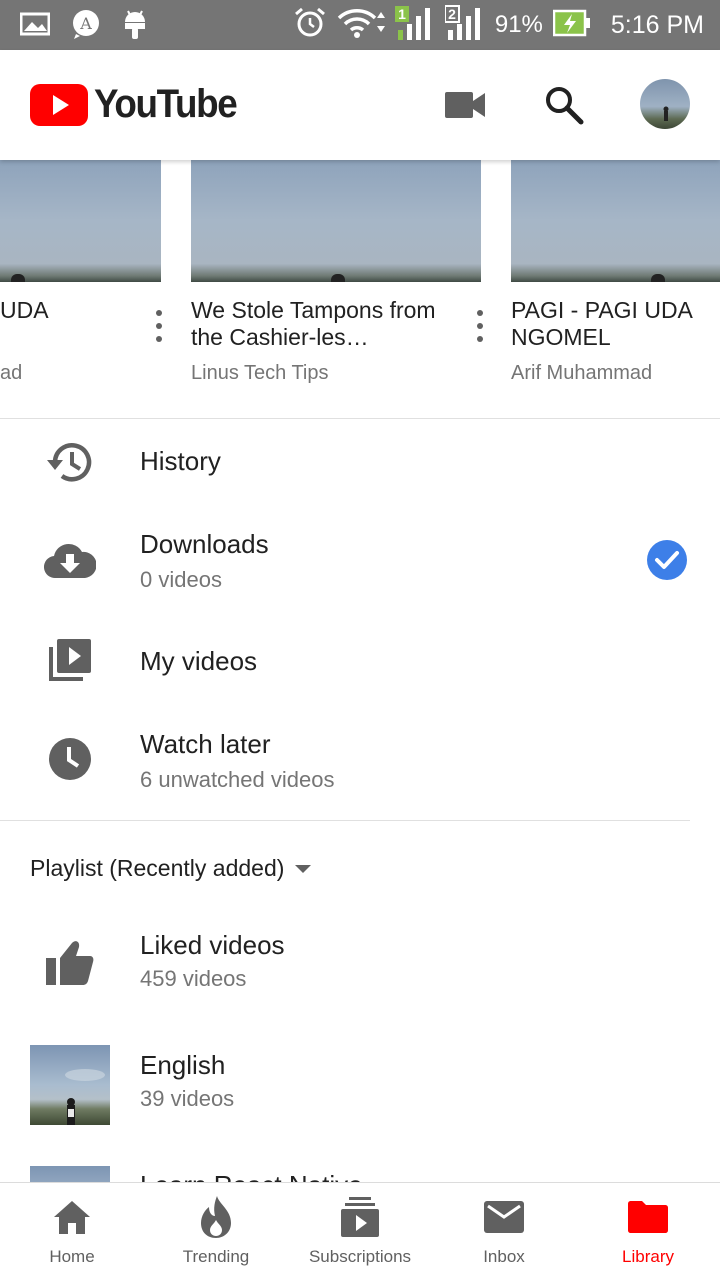  Describe the element at coordinates (216, 1256) in the screenshot. I see `nav-trending-label: Trending` at that location.